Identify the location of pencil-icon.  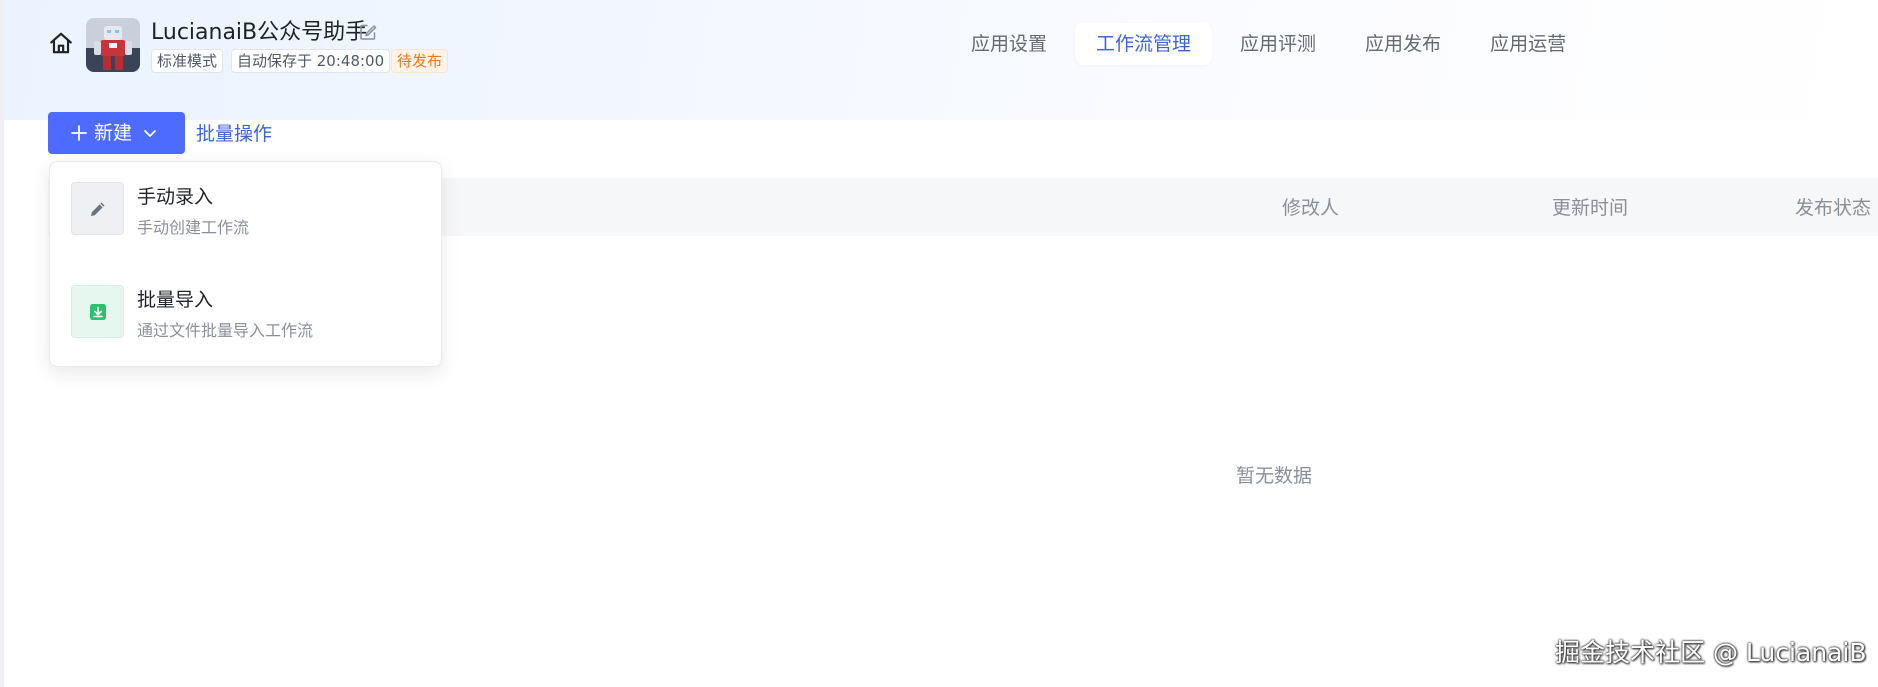
(97, 209).